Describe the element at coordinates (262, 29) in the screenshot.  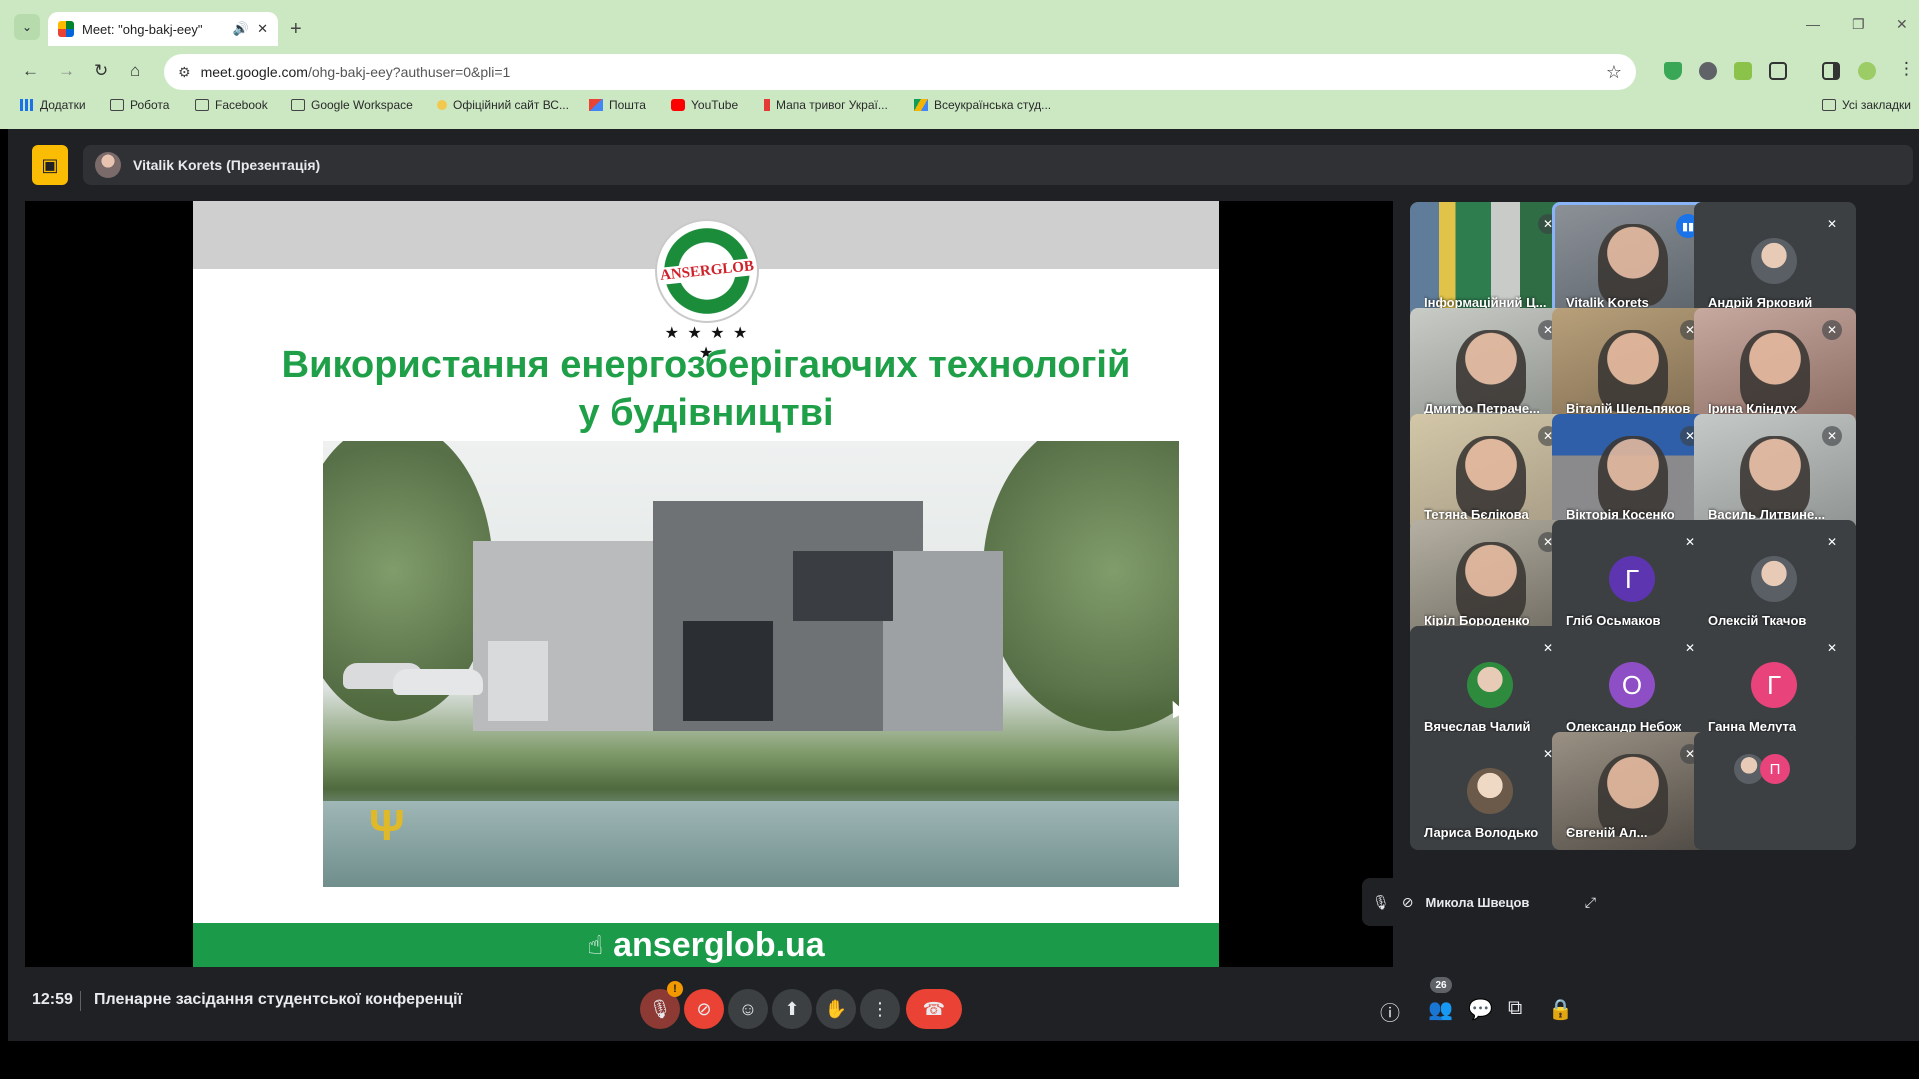
I see `close-icon: ✕` at that location.